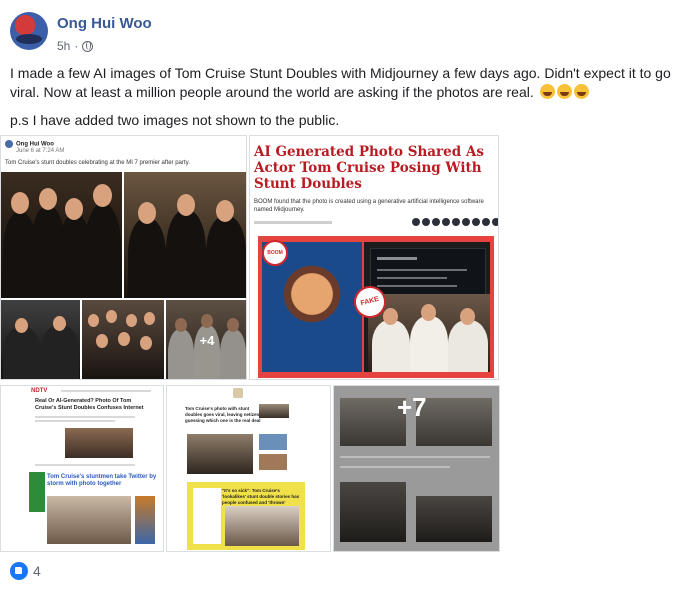  I want to click on embedded-author: Ong Hui Woo, so click(35, 144).